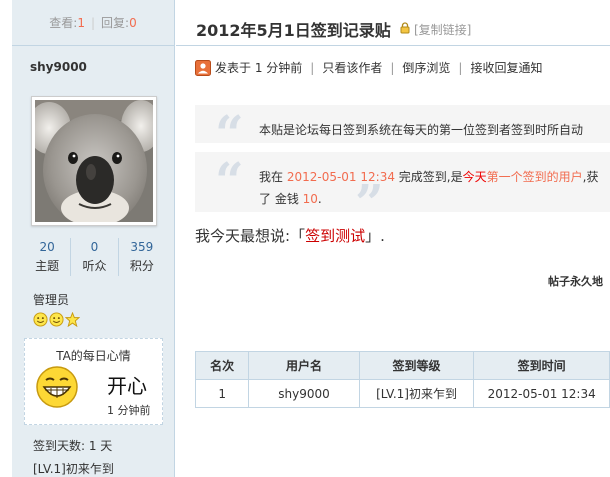 The image size is (610, 477). What do you see at coordinates (534, 177) in the screenshot?
I see `first-user-text: 第一个签到的用户` at bounding box center [534, 177].